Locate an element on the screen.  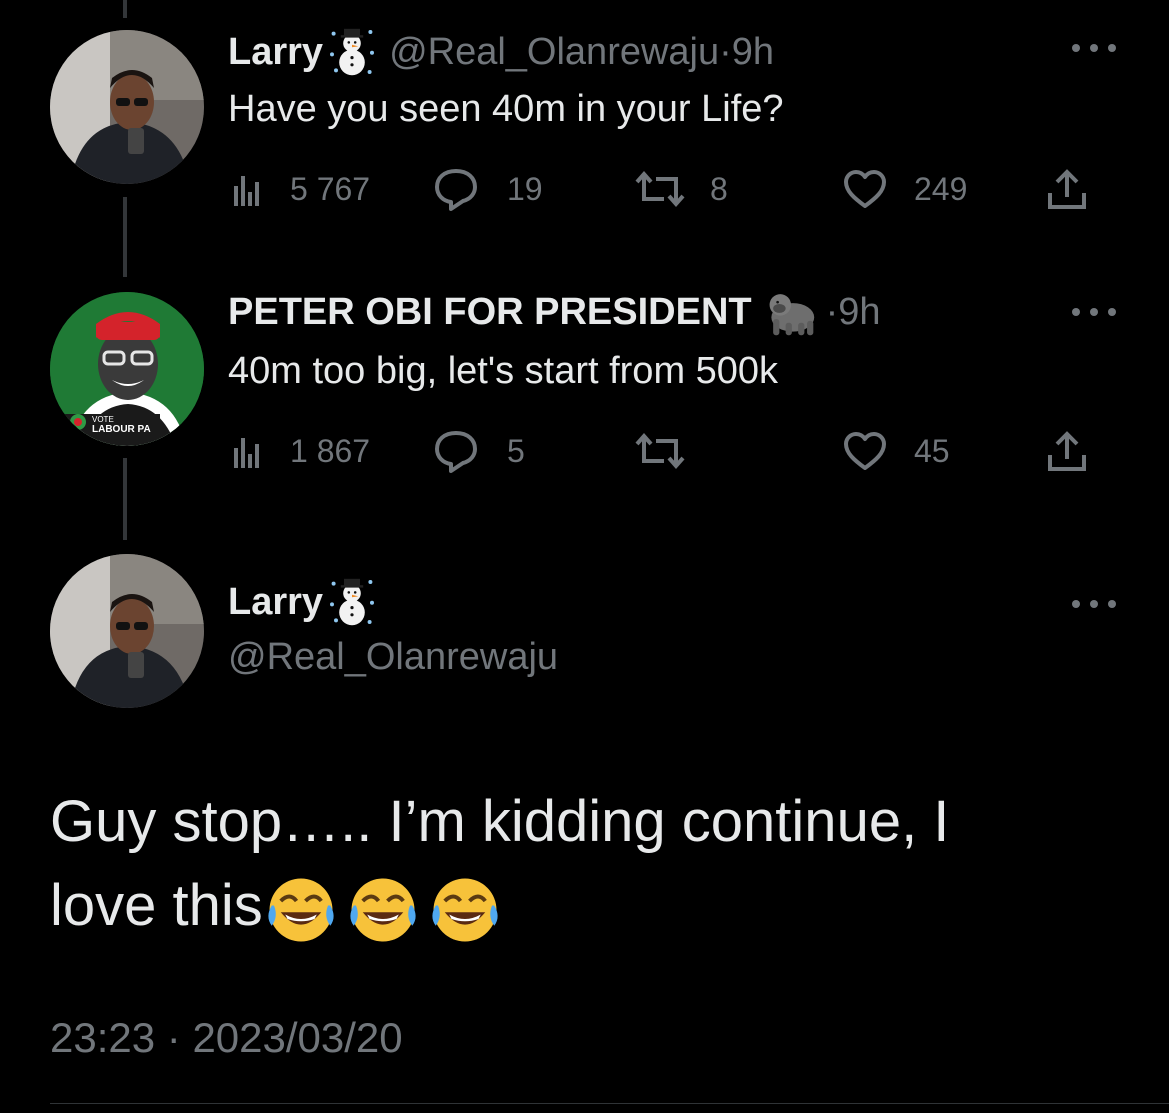
tweet-1-header: Larry @Real_Olanrewaju · 9h is located at coordinates (501, 52).